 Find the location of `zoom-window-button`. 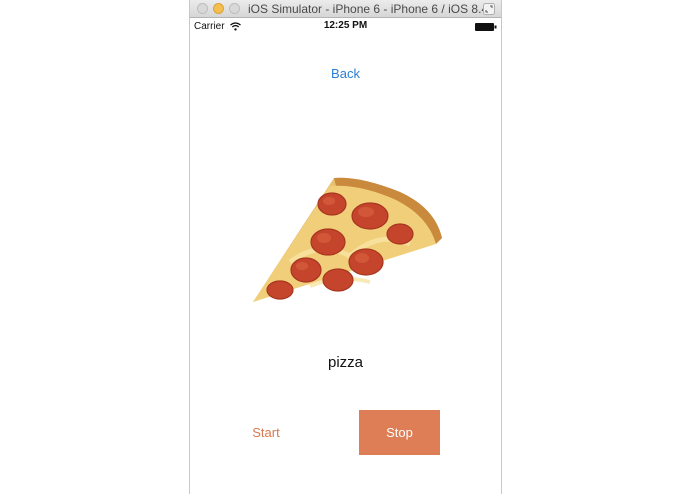

zoom-window-button is located at coordinates (234, 8).